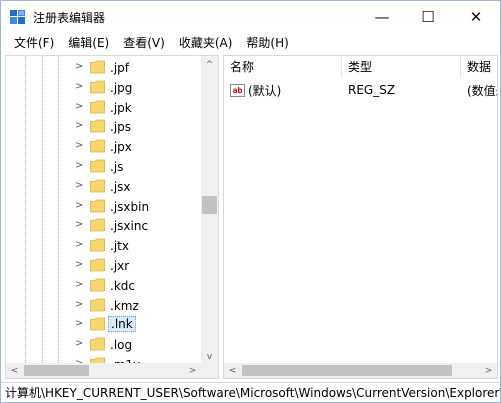 This screenshot has width=501, height=403. What do you see at coordinates (122, 285) in the screenshot?
I see `tree-item-label: .kdc` at bounding box center [122, 285].